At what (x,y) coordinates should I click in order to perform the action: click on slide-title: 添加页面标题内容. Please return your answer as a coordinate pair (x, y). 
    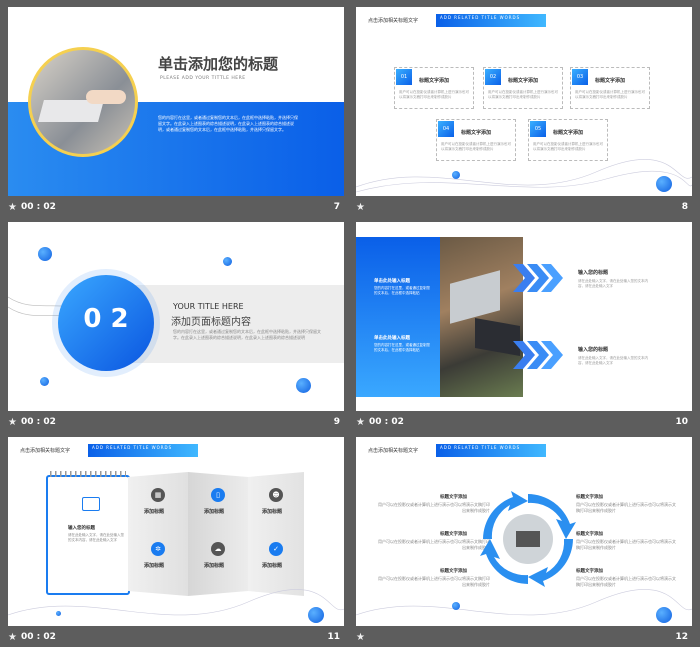
    Looking at the image, I should click on (211, 322).